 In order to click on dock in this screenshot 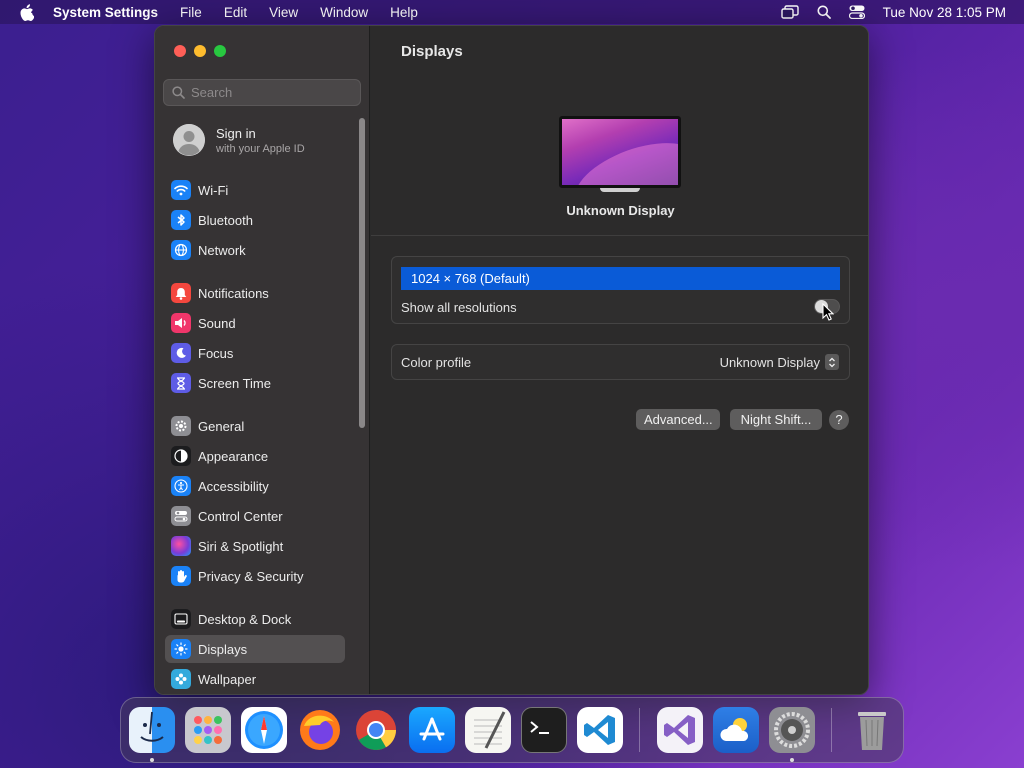, I will do `click(512, 730)`.